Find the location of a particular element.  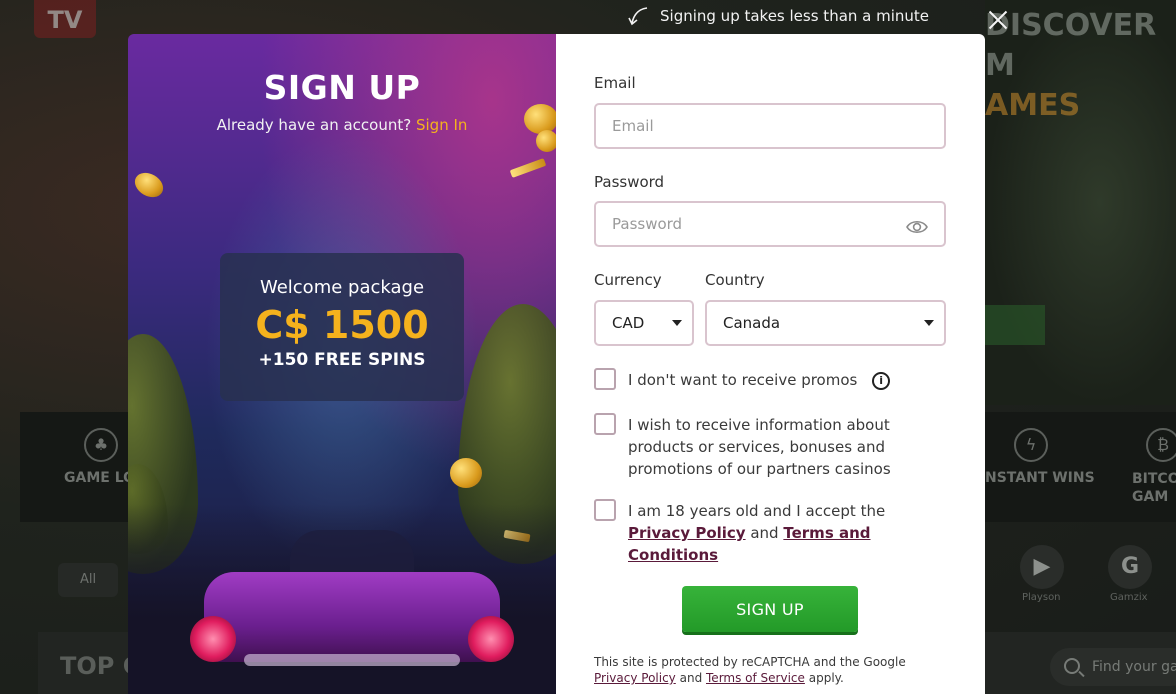

google-terms-link: Terms of Service is located at coordinates (755, 678).